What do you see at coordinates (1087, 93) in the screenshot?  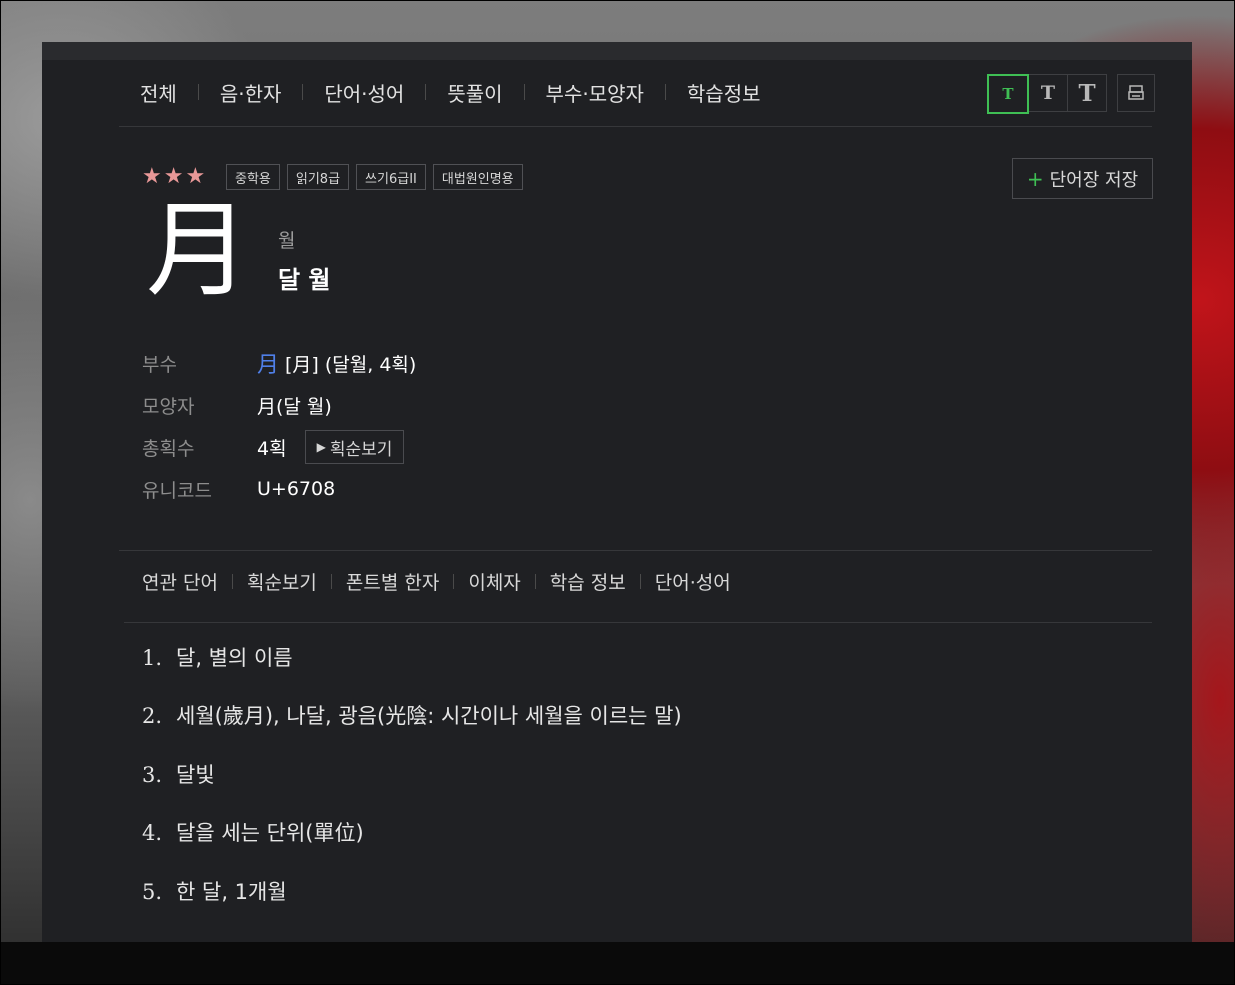 I see `font-size-large-button: T` at bounding box center [1087, 93].